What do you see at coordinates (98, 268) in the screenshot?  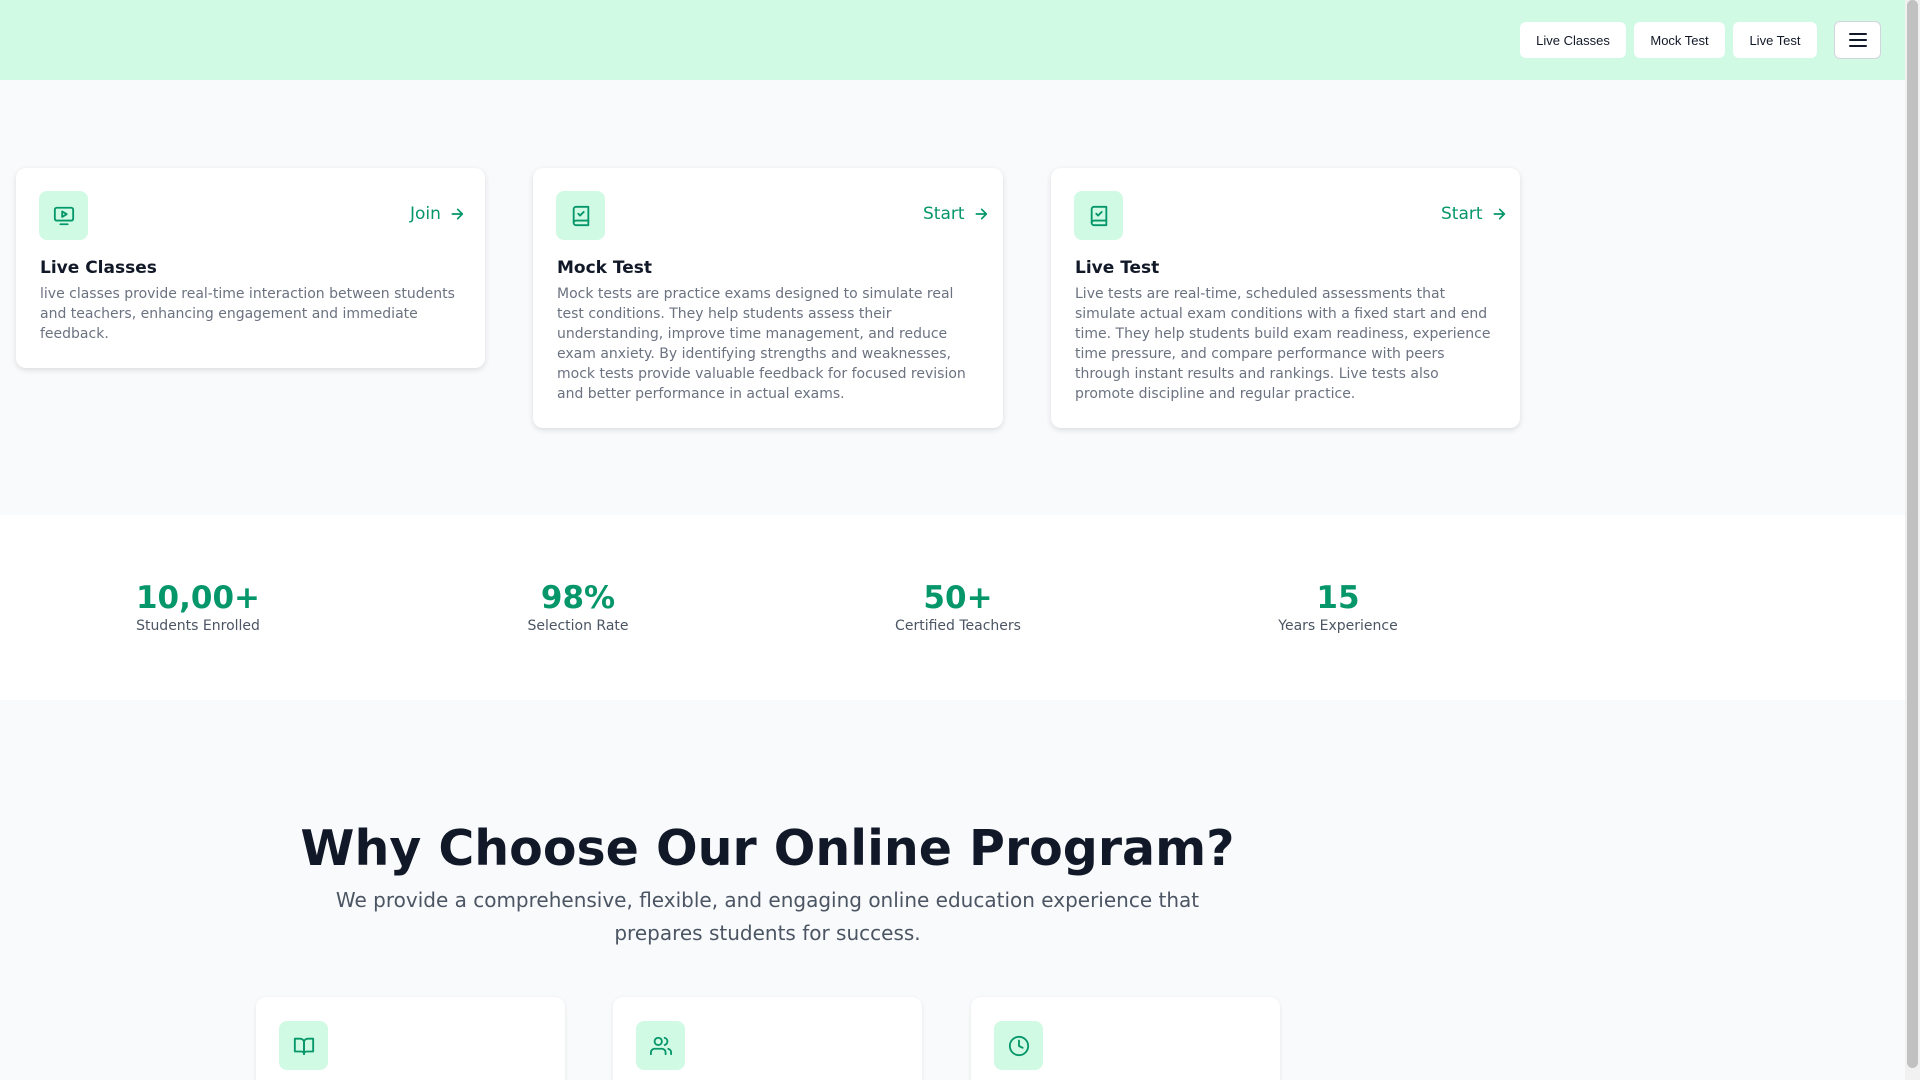 I see `card-title: Live Classes` at bounding box center [98, 268].